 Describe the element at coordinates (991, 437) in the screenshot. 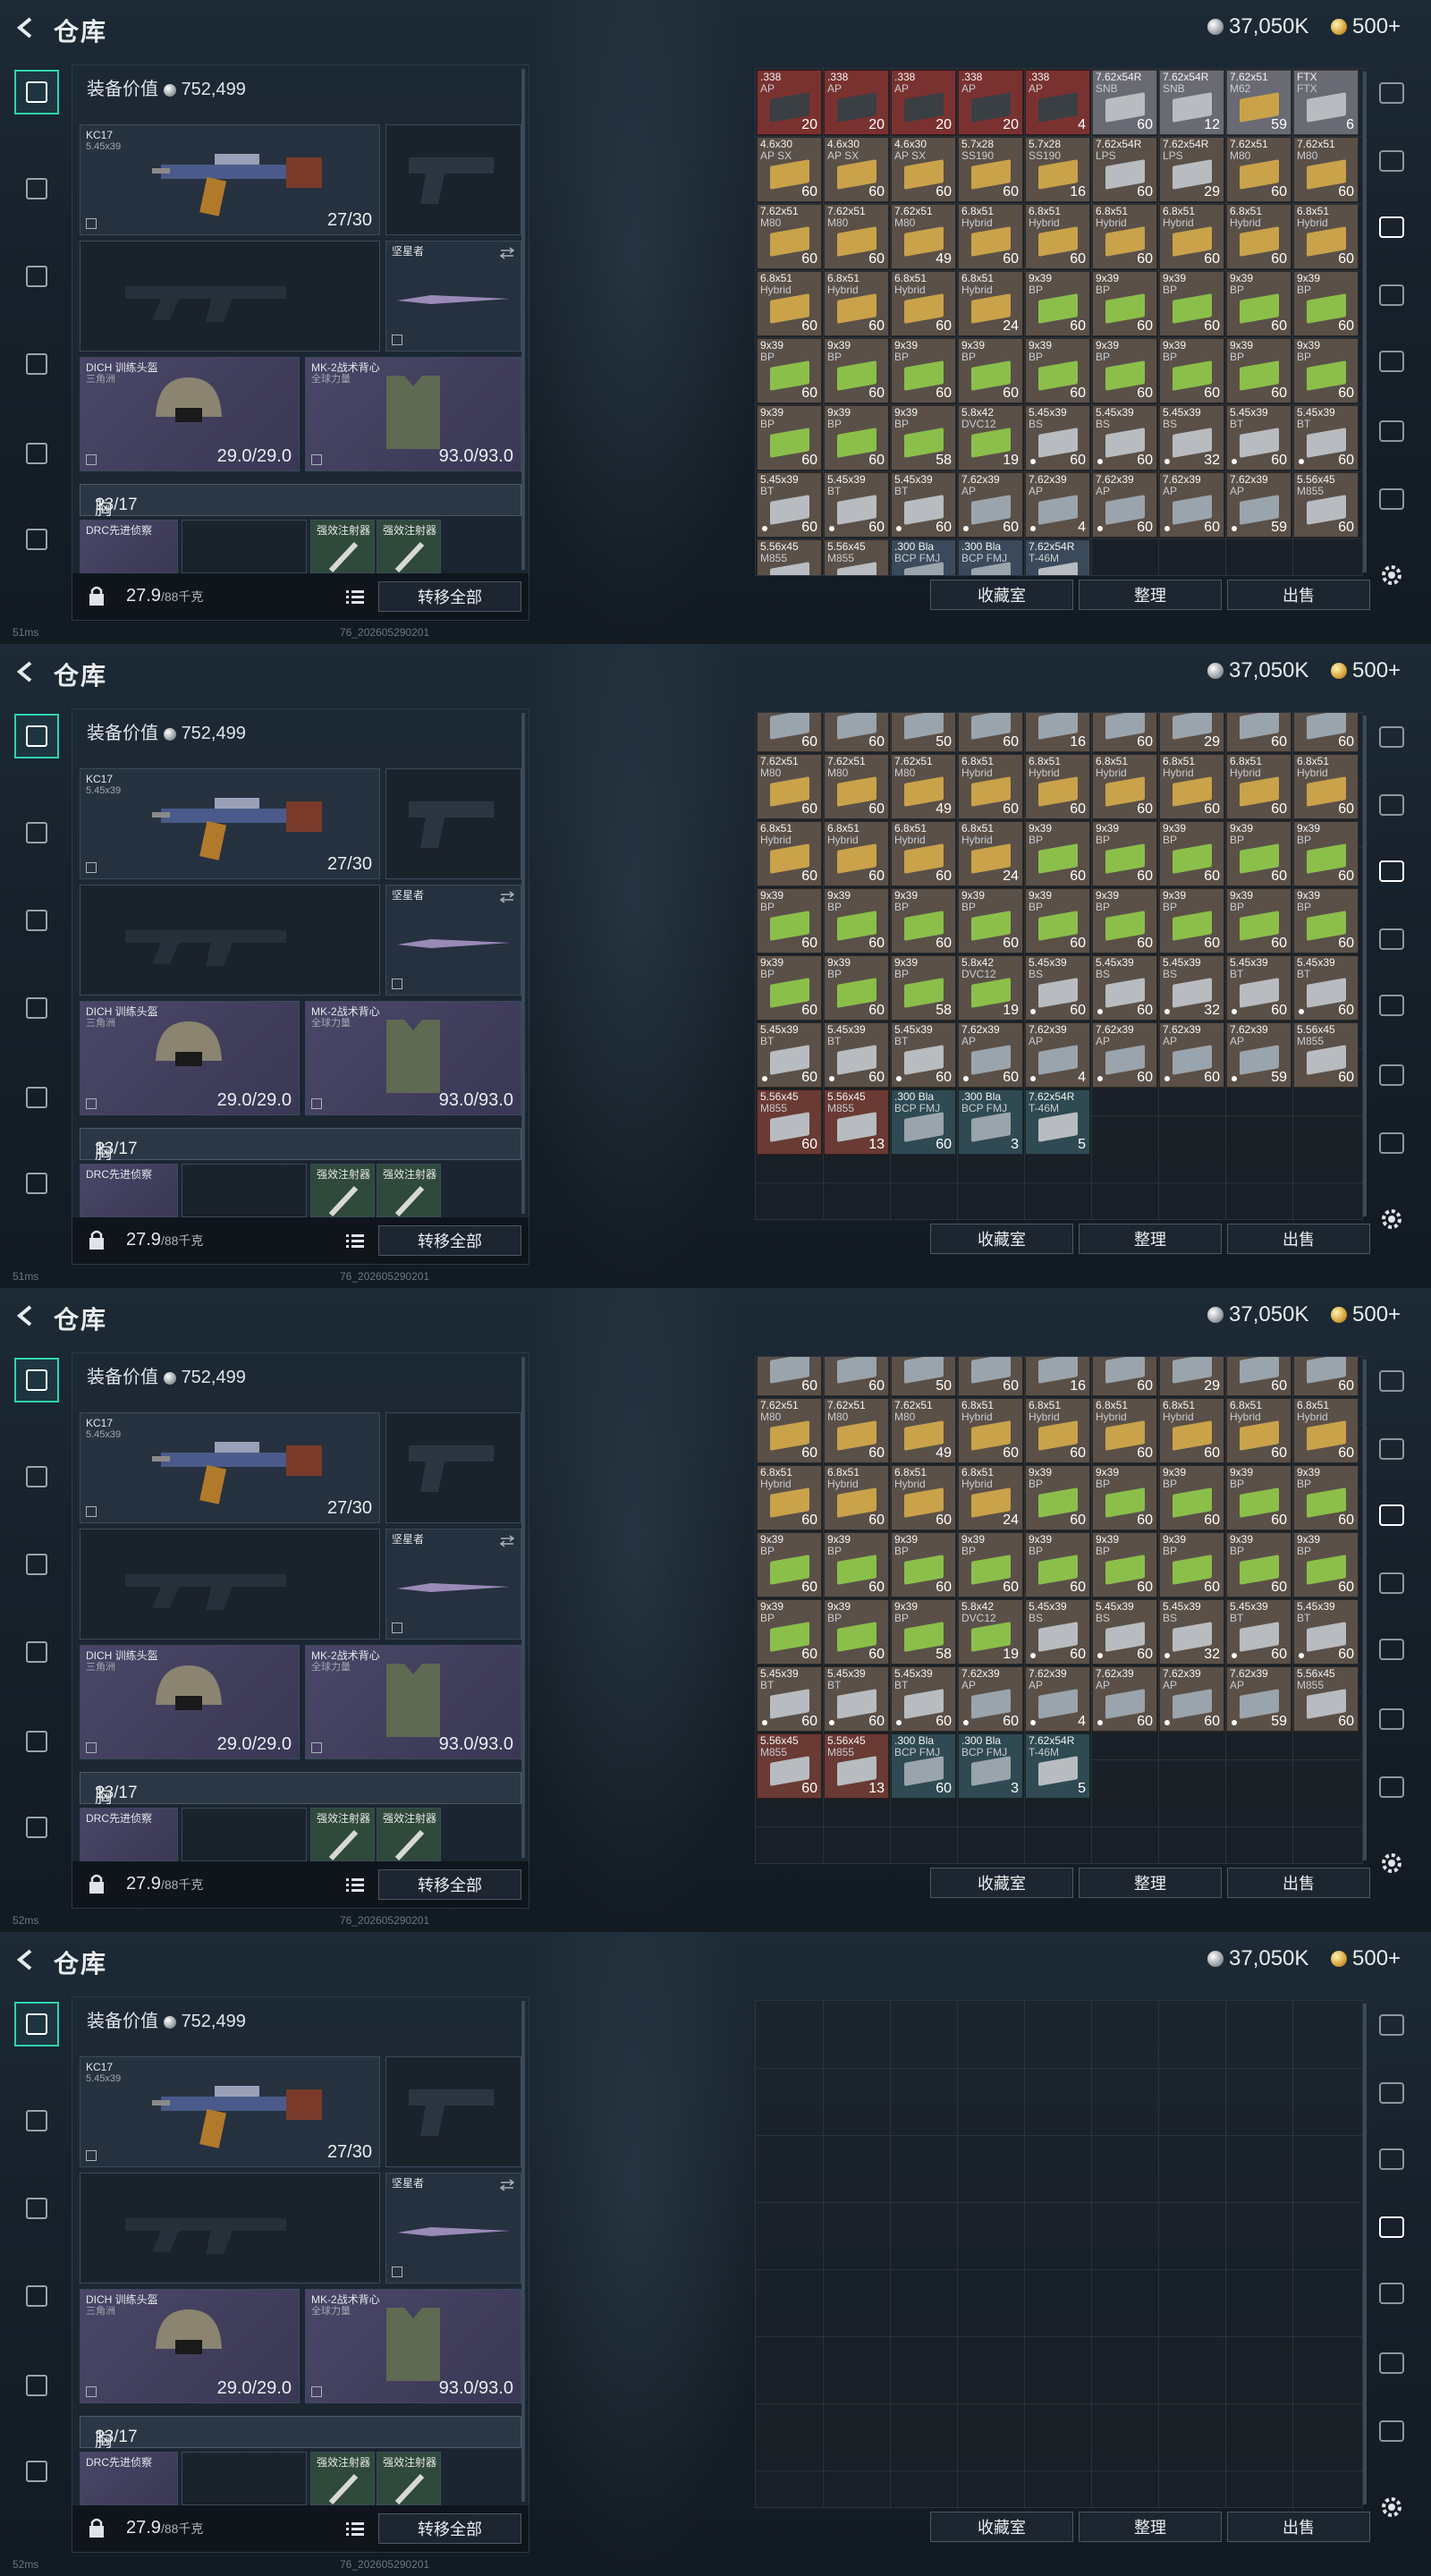

I see `stash-item: 5.8x42 DVC12 19` at that location.